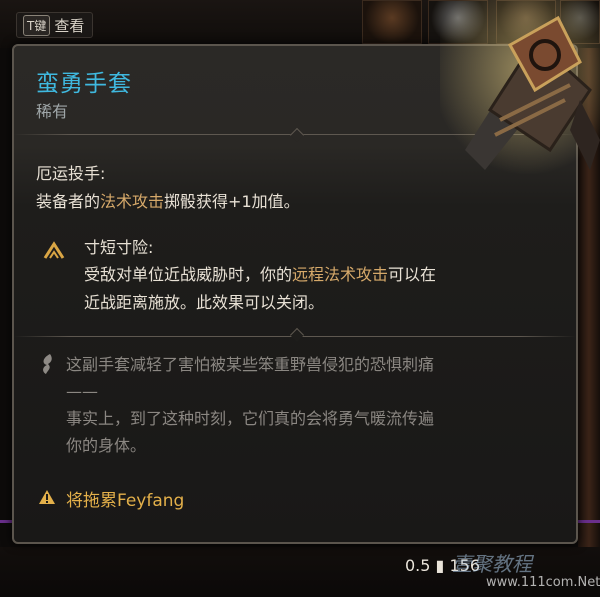 The width and height of the screenshot is (600, 597). What do you see at coordinates (340, 274) in the screenshot?
I see `ranged-spell-attack-link: 远程法术攻击` at bounding box center [340, 274].